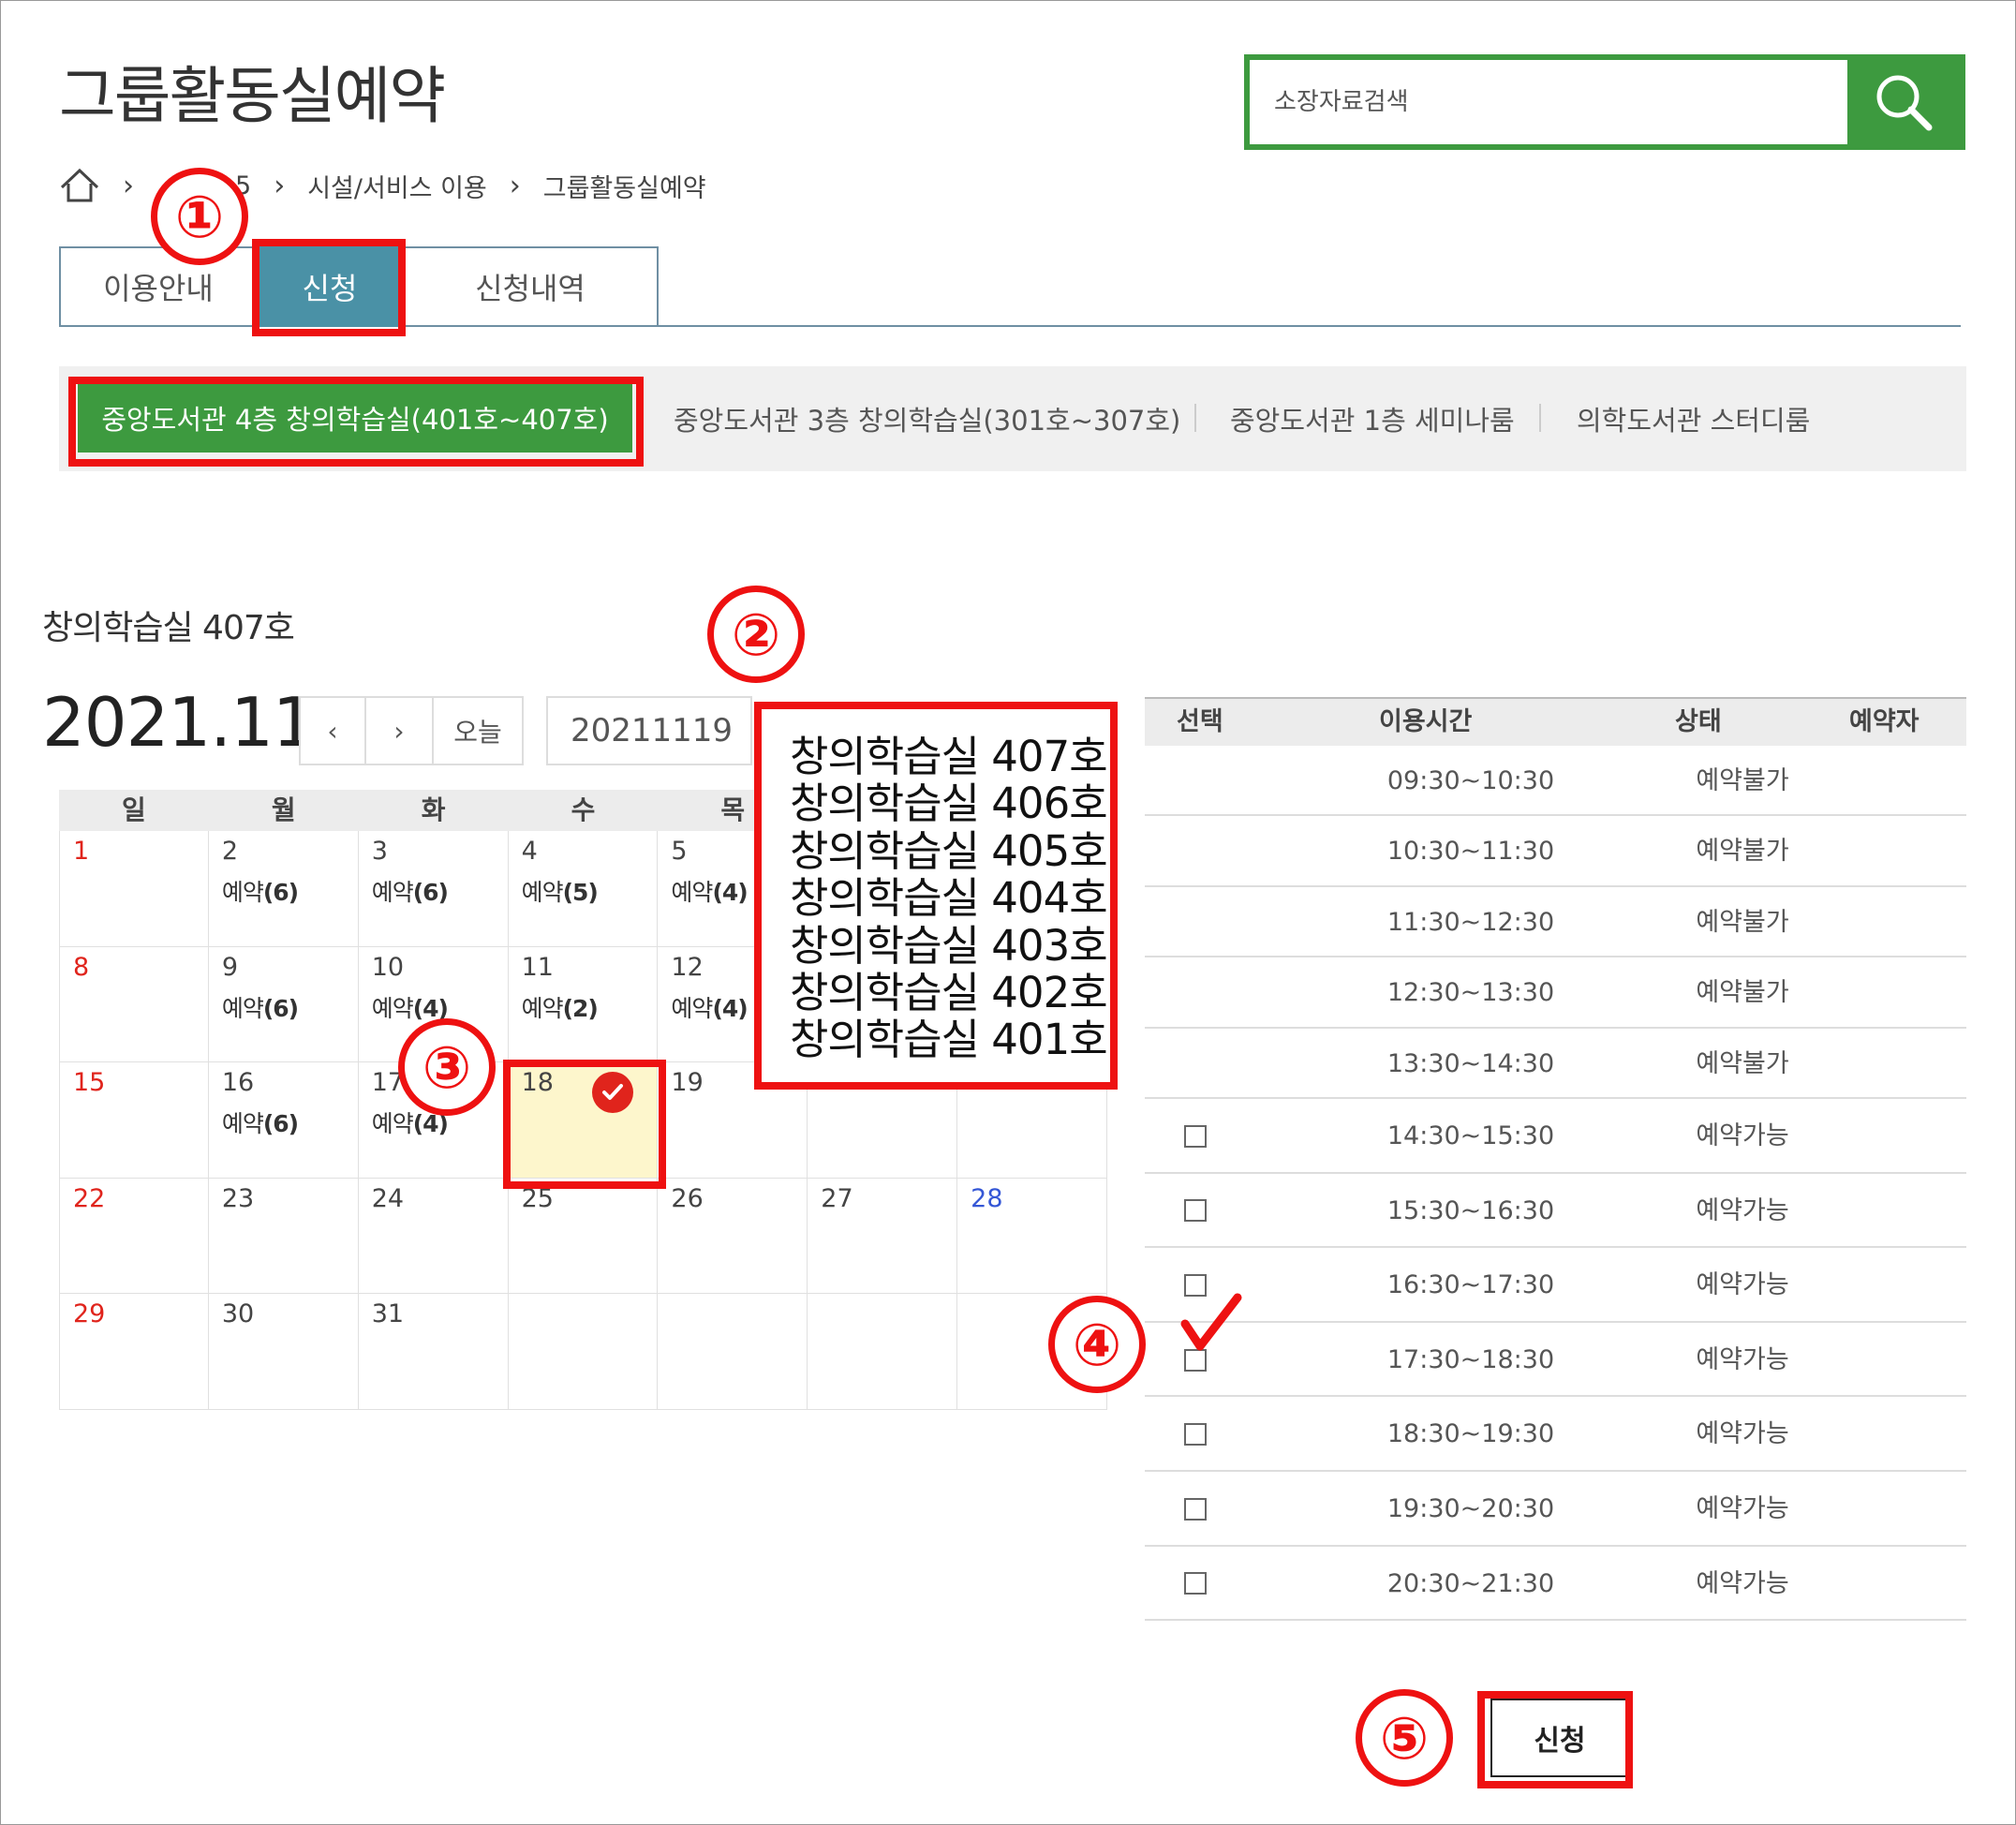 The height and width of the screenshot is (1825, 2016). Describe the element at coordinates (1555, 1434) in the screenshot. I see `table-row: 18:30~19:30 예약가능` at that location.